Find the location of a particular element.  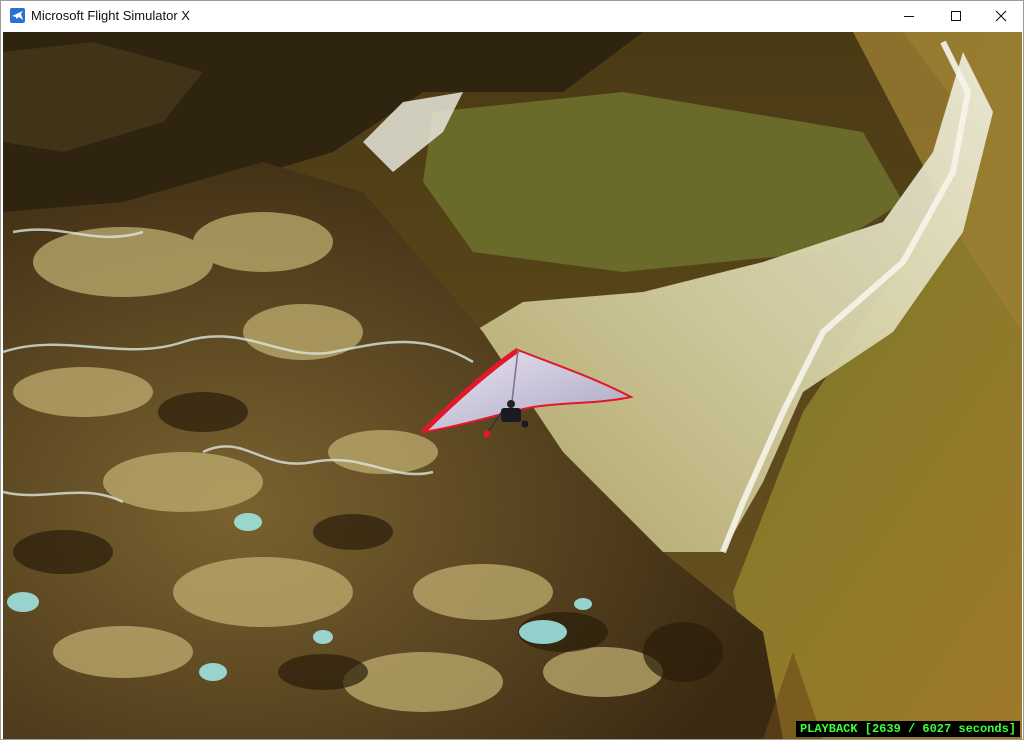

maximize-icon is located at coordinates (956, 16).